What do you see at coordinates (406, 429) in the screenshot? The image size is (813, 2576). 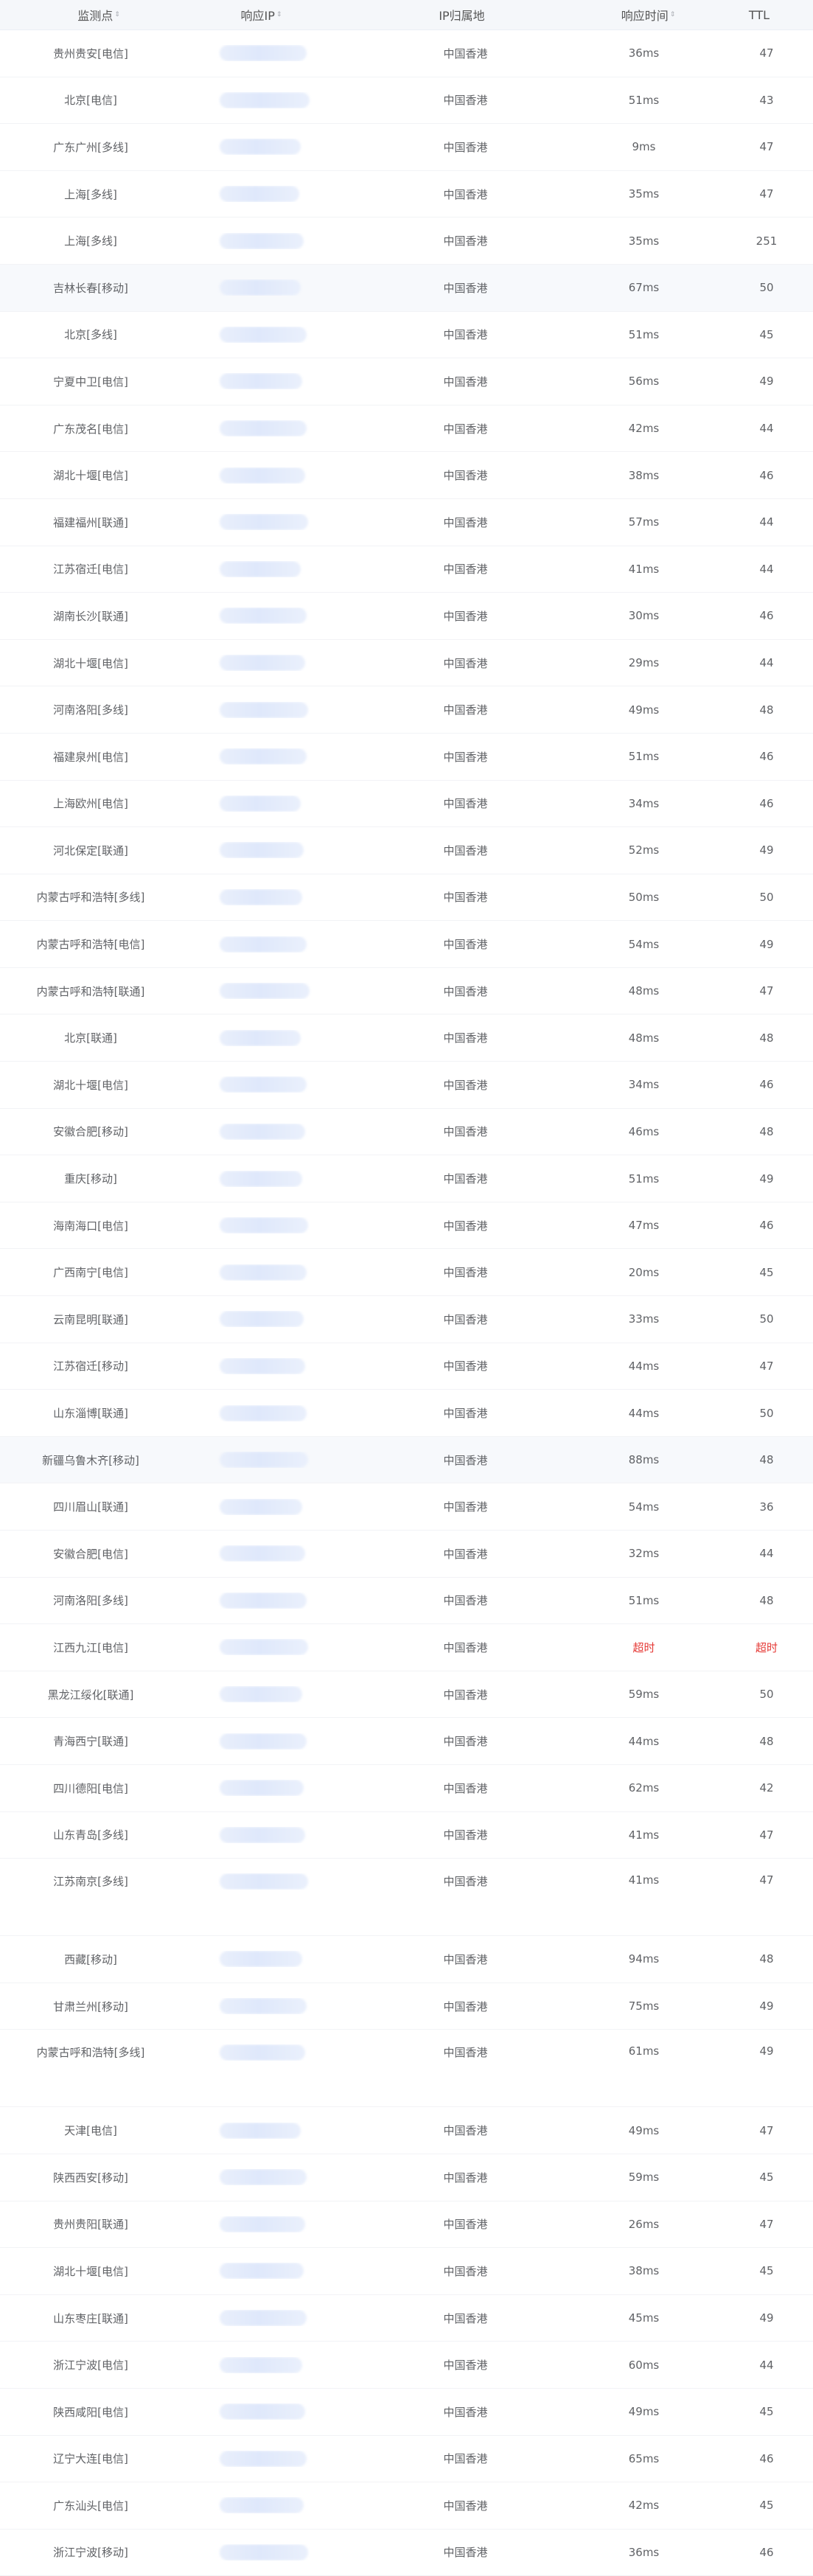 I see `table-row: 广东茂名[电信] 中国香港 42ms 44` at bounding box center [406, 429].